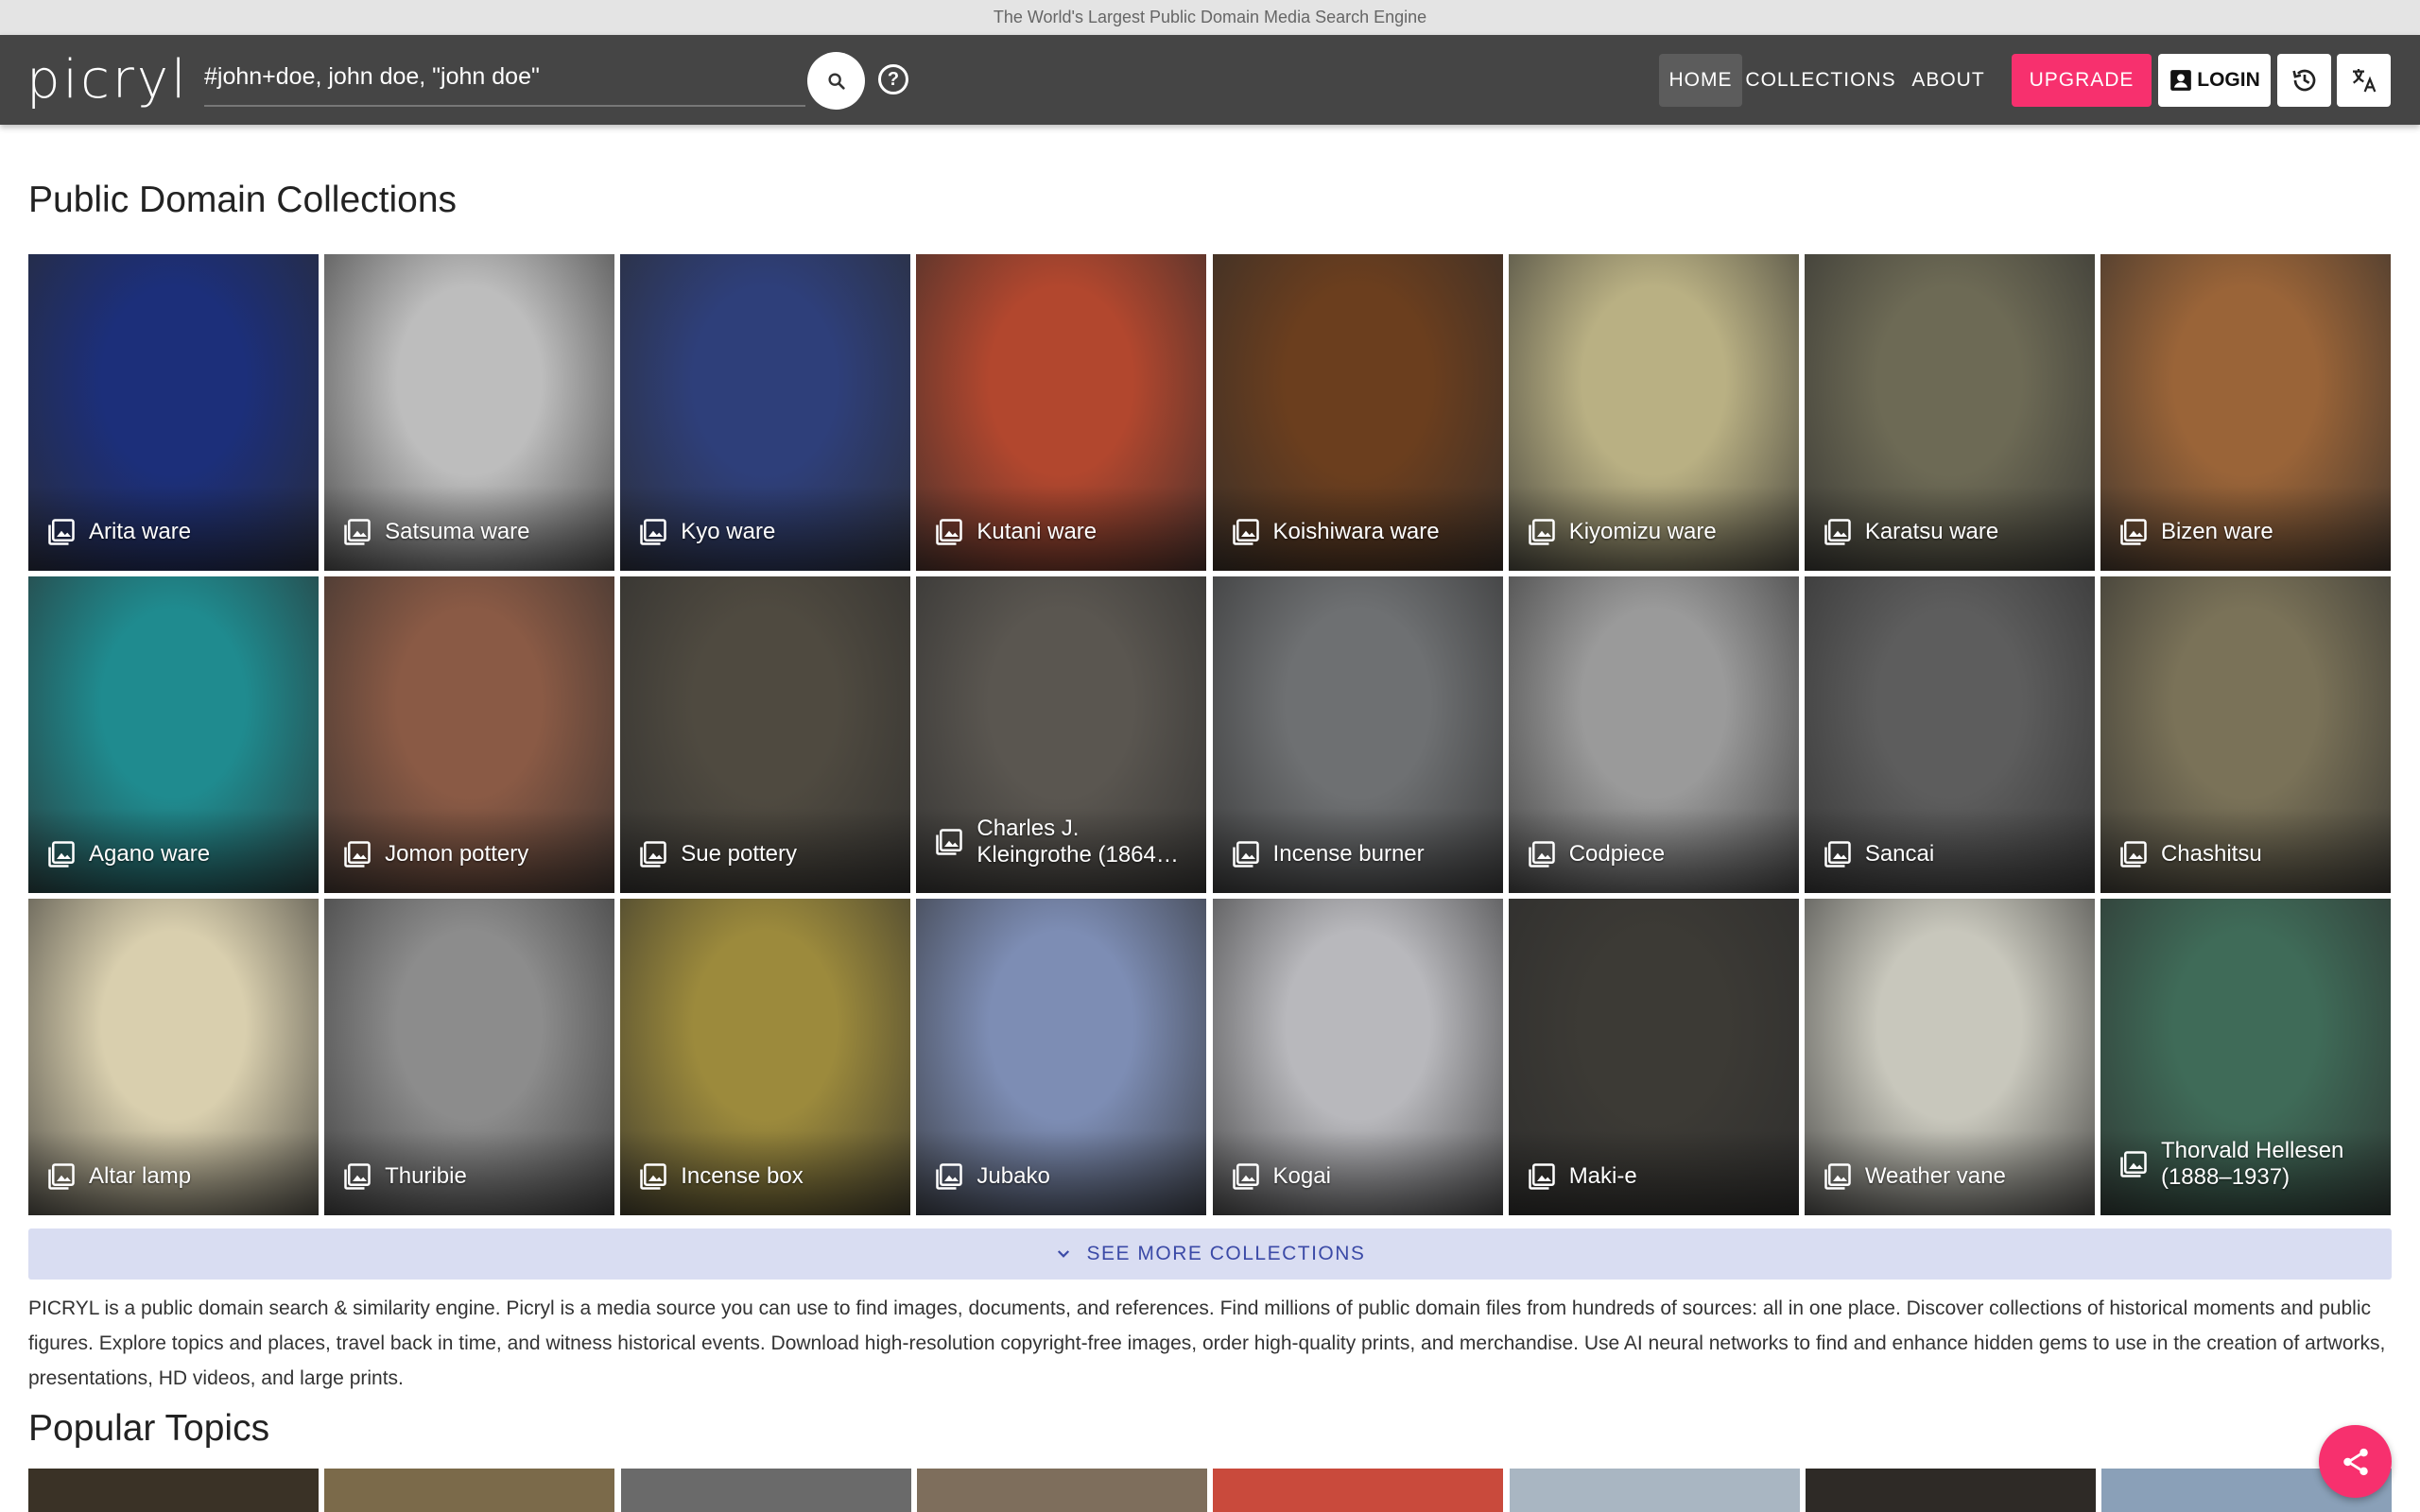 The height and width of the screenshot is (1512, 2420). Describe the element at coordinates (1066, 1176) in the screenshot. I see `tile-caption: Jubako` at that location.